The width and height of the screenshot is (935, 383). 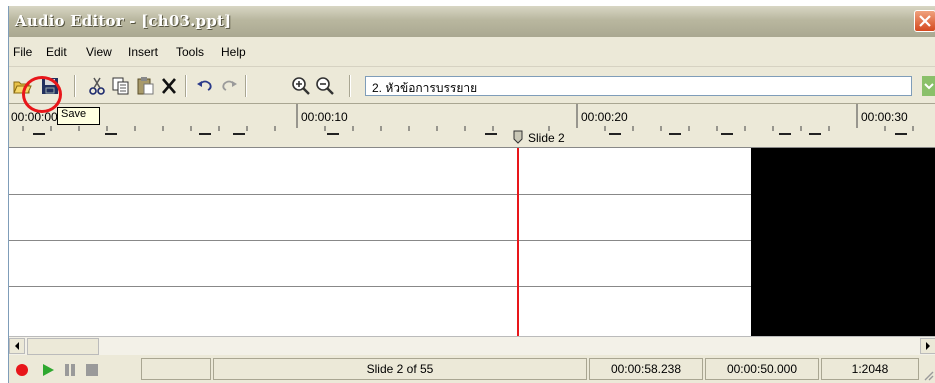 I want to click on menu-file: File, so click(x=22, y=52).